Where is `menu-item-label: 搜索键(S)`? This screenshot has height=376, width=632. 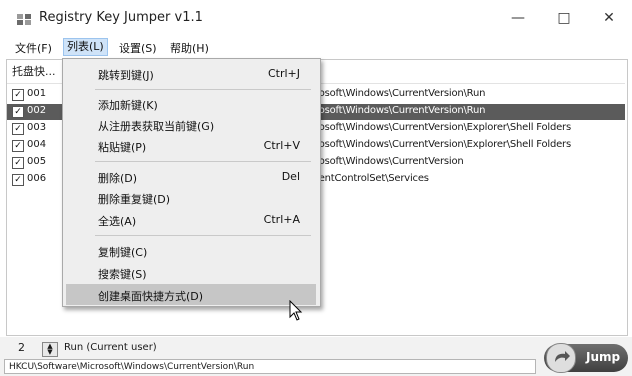 menu-item-label: 搜索键(S) is located at coordinates (122, 274).